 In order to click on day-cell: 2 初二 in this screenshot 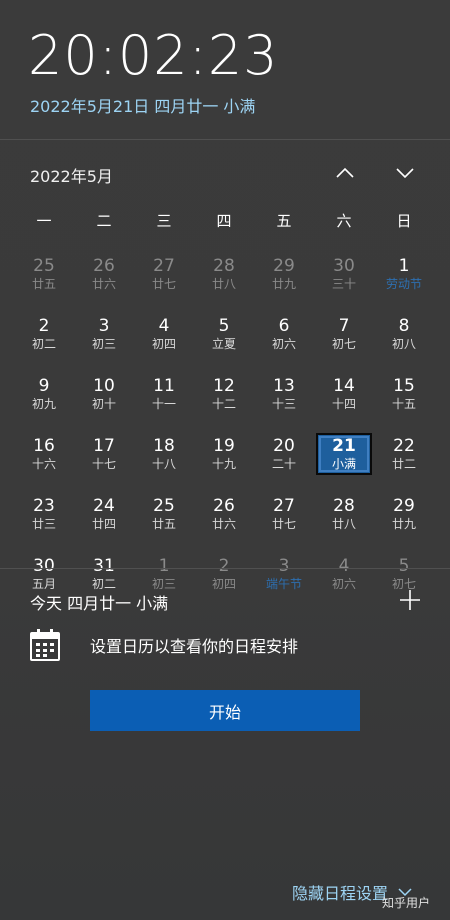, I will do `click(44, 334)`.